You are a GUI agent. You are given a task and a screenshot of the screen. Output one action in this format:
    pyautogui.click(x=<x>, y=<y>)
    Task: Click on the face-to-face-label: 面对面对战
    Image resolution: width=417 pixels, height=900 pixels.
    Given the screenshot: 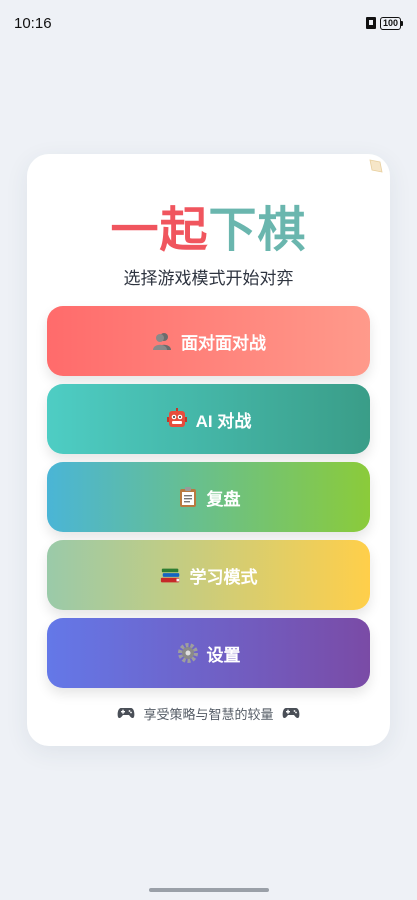 What is the action you would take?
    pyautogui.click(x=223, y=343)
    